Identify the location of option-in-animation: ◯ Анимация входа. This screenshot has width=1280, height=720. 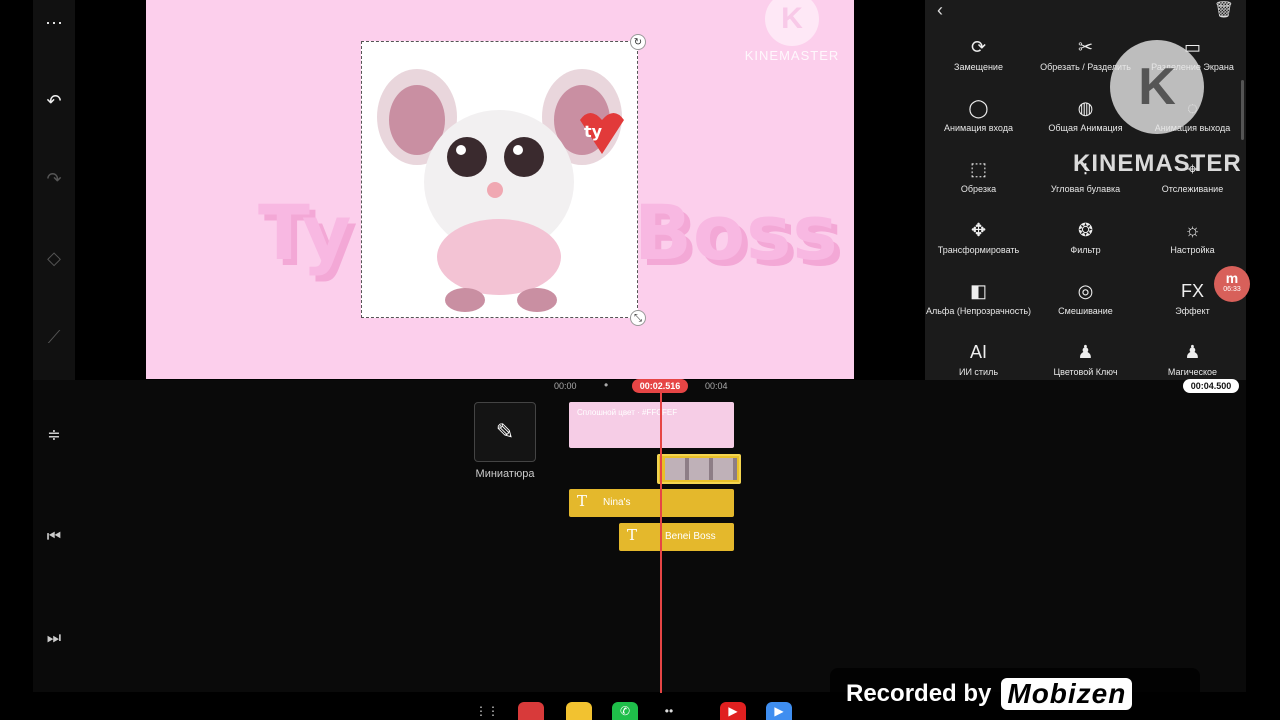
(978, 125).